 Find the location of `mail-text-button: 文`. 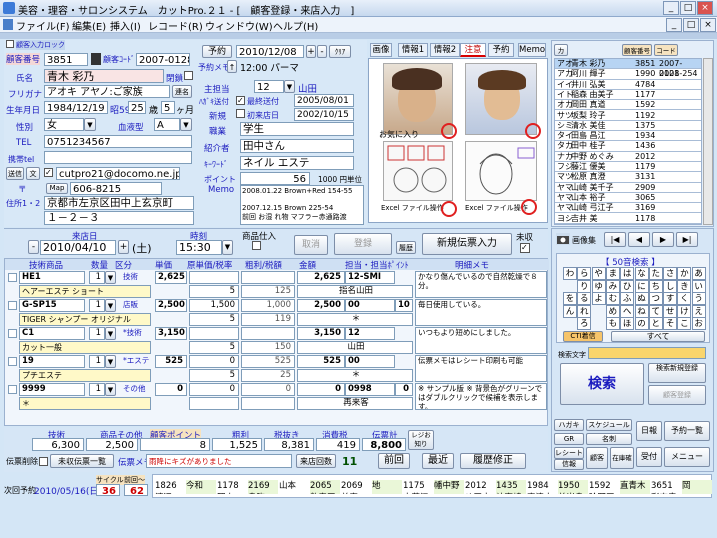

mail-text-button: 文 is located at coordinates (33, 173).